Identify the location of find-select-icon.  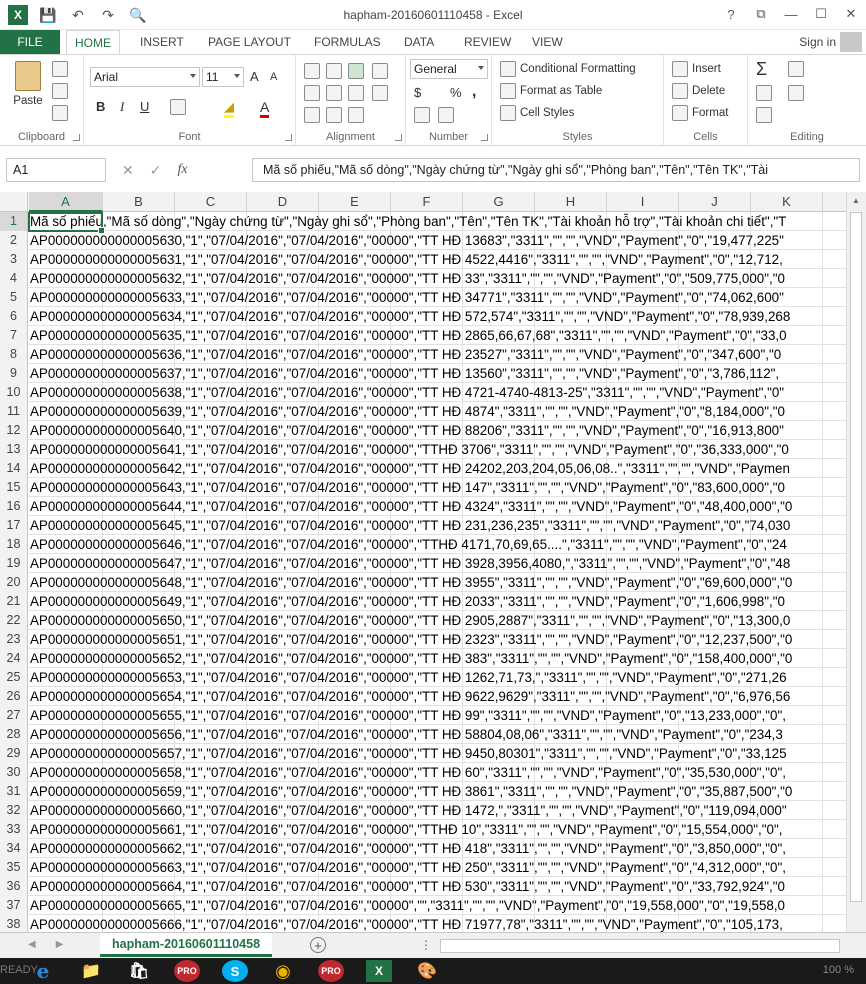
(796, 93).